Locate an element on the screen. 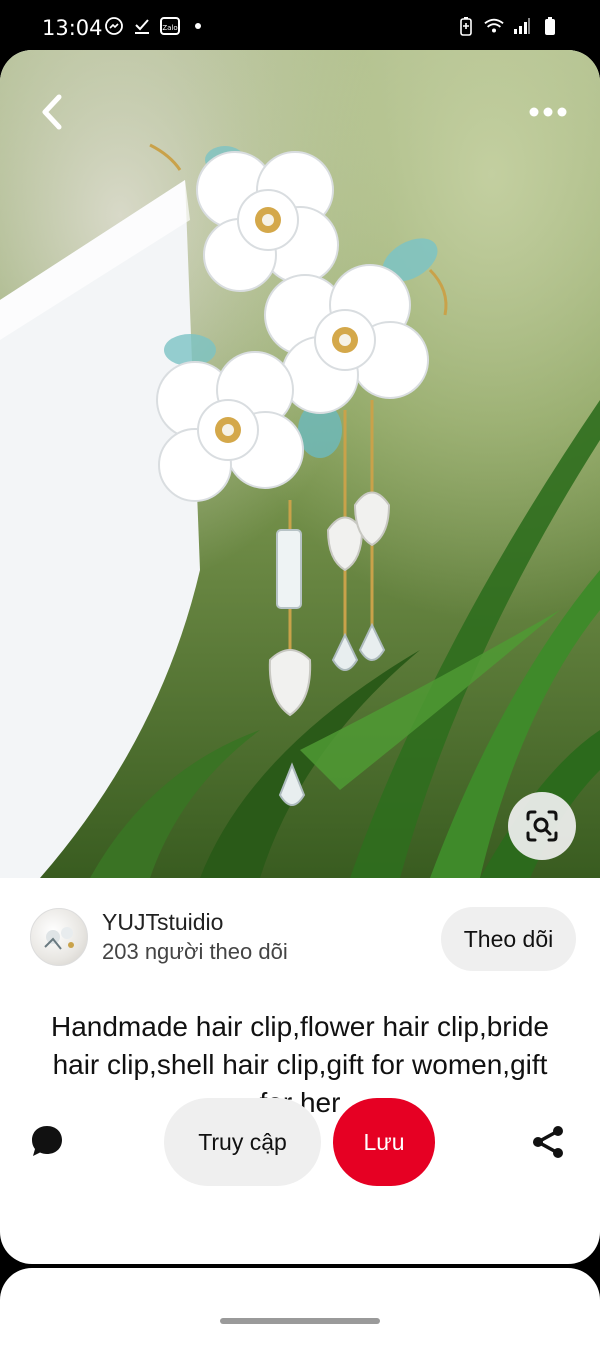 This screenshot has height=1348, width=600. wifi-icon is located at coordinates (494, 26).